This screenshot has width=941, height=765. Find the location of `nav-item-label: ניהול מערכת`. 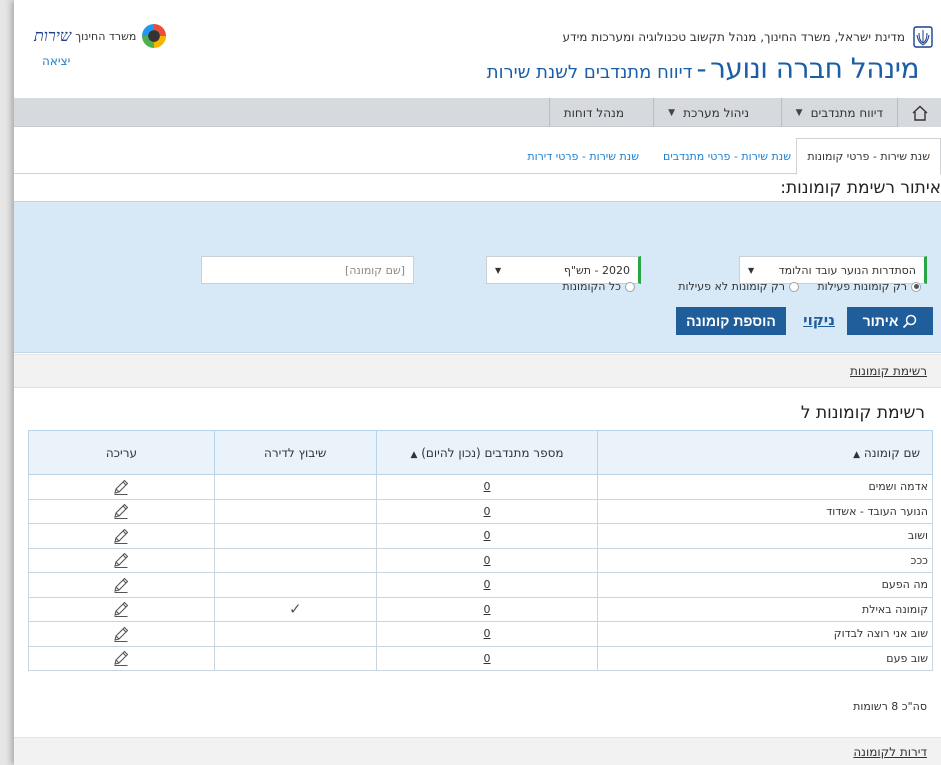

nav-item-label: ניהול מערכת is located at coordinates (716, 112).